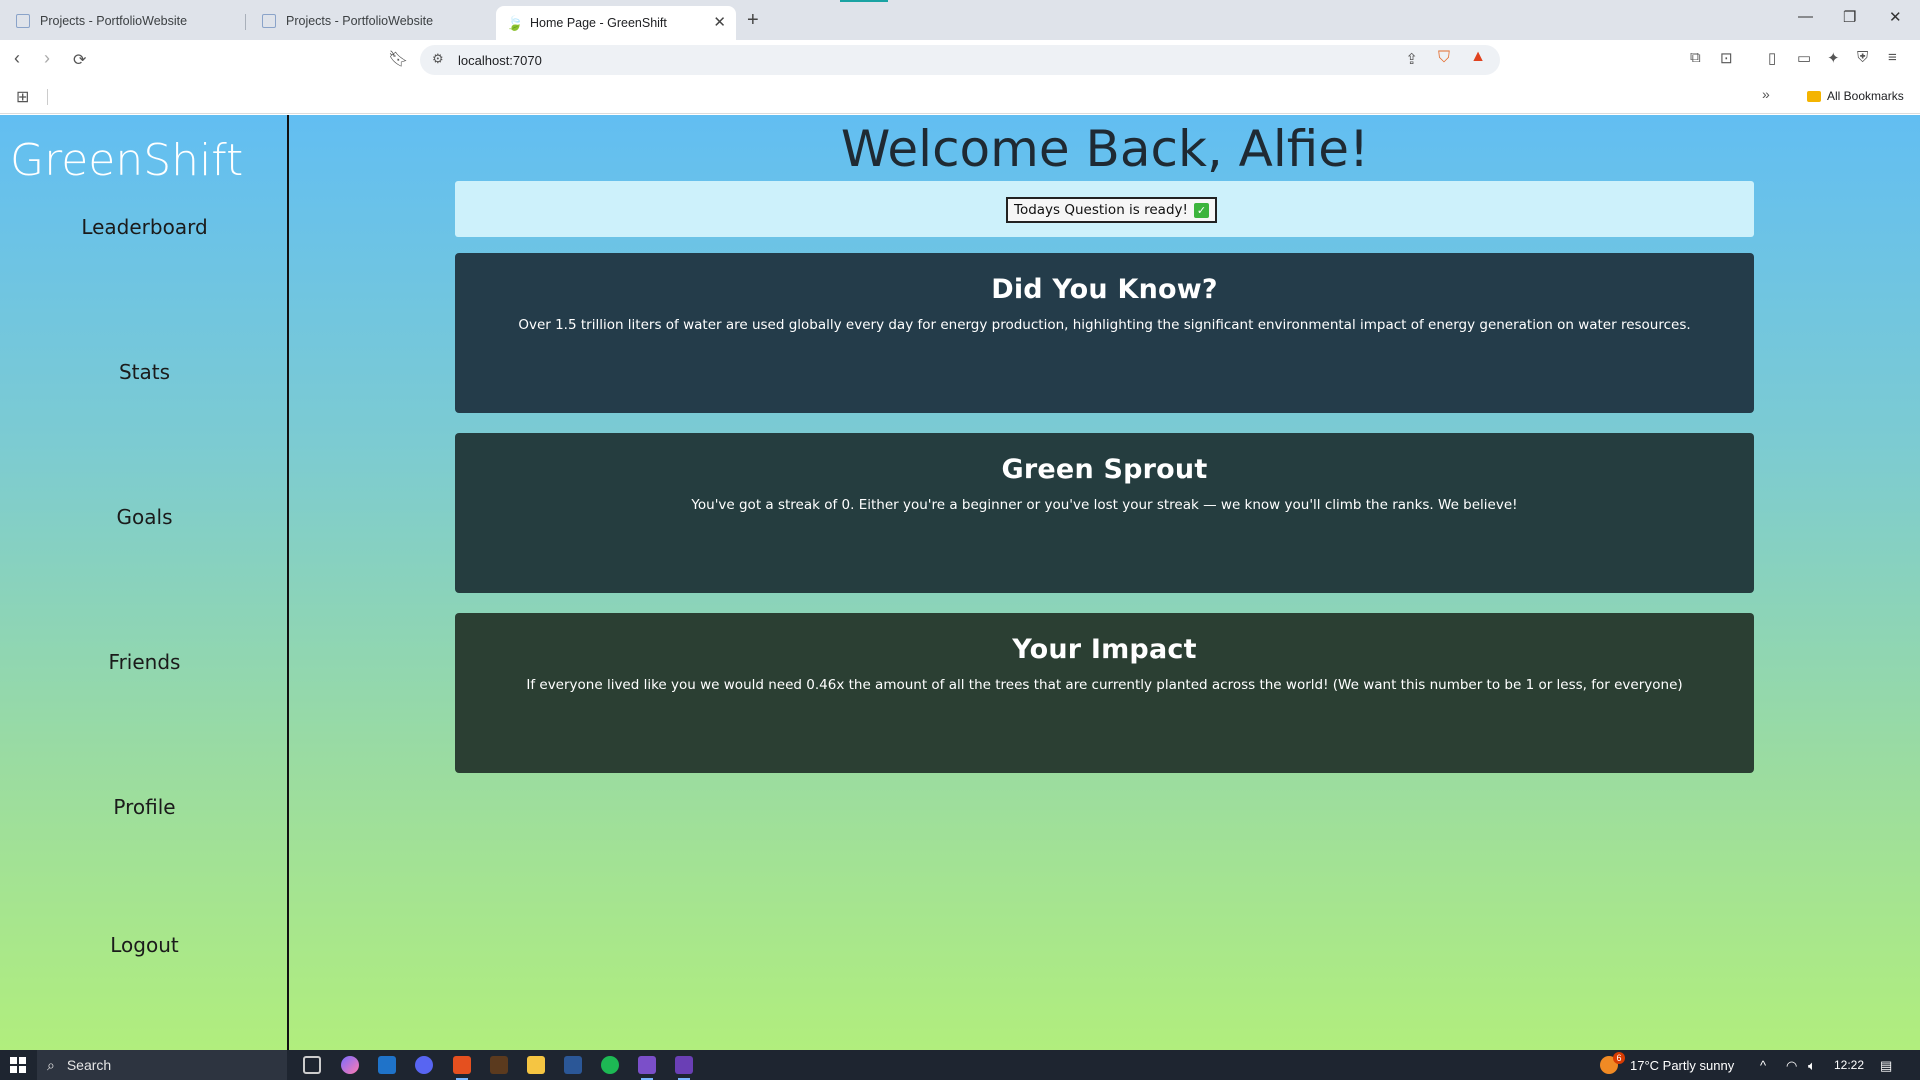  What do you see at coordinates (1791, 1066) in the screenshot?
I see `wifi-icon: ◠` at bounding box center [1791, 1066].